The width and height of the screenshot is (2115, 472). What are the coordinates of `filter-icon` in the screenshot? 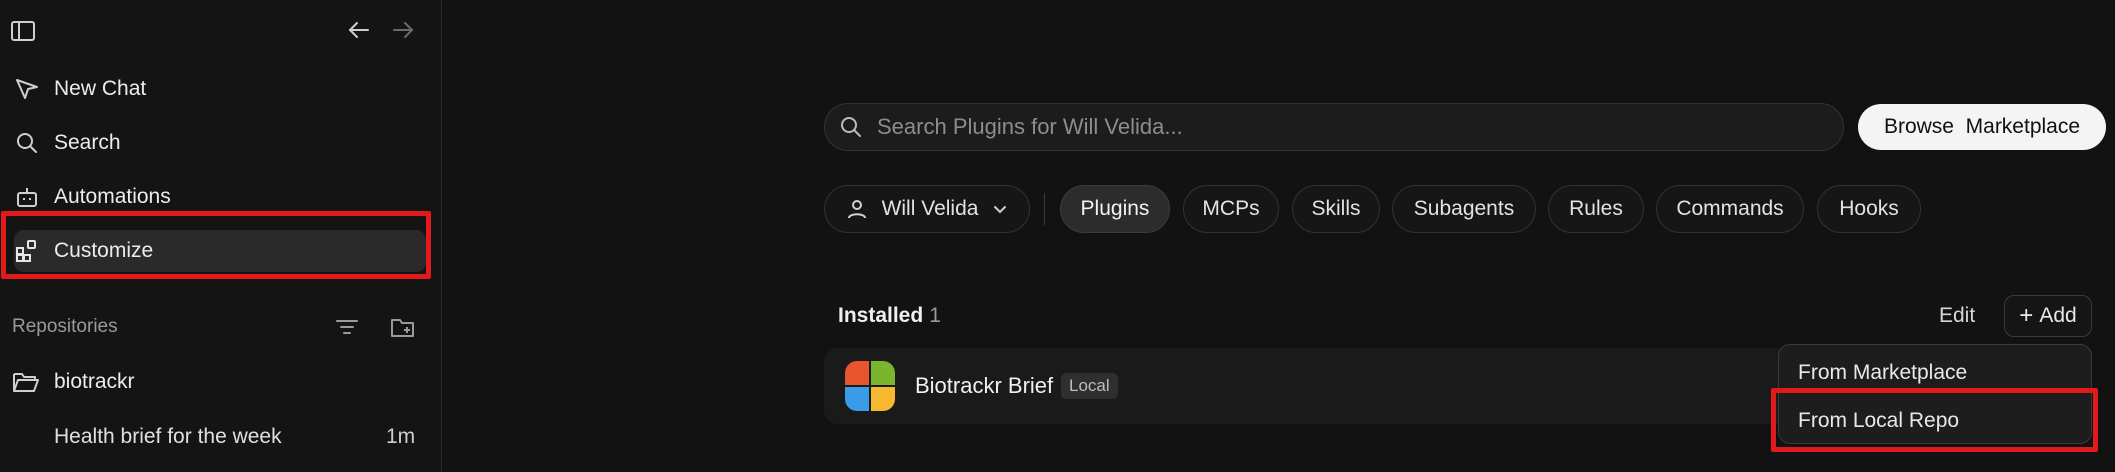 It's located at (347, 327).